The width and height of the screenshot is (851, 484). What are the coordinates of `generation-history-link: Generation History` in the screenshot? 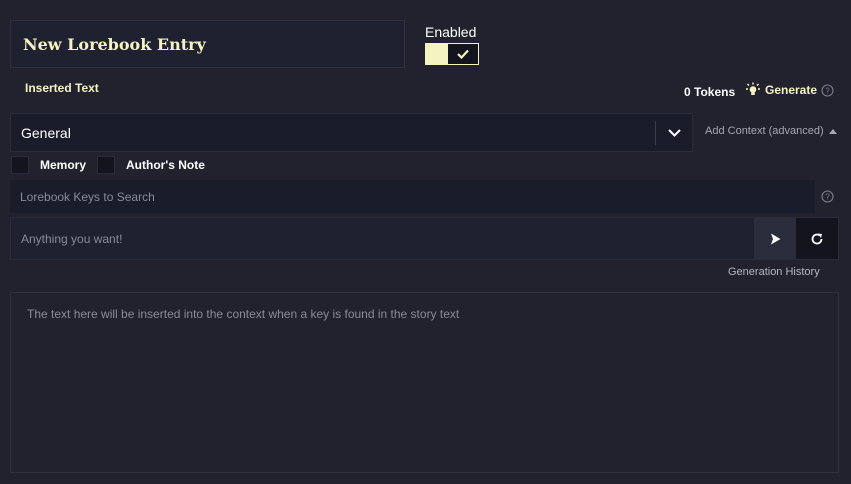 It's located at (774, 272).